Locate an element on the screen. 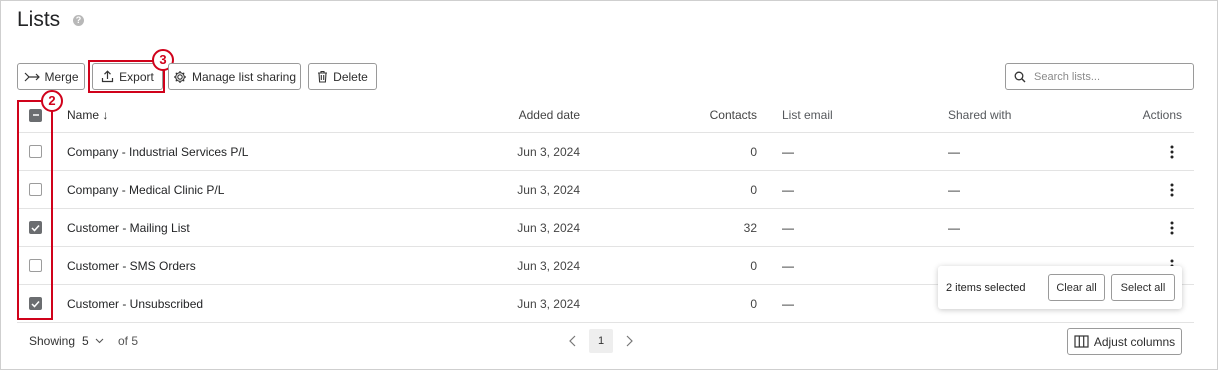 The width and height of the screenshot is (1218, 370). selection-count: 2 items selected is located at coordinates (986, 287).